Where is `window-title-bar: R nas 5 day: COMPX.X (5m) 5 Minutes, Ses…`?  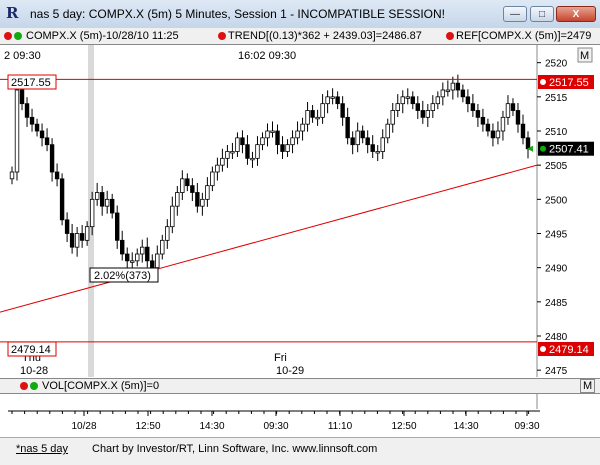 window-title-bar: R nas 5 day: COMPX.X (5m) 5 Minutes, Ses… is located at coordinates (300, 14).